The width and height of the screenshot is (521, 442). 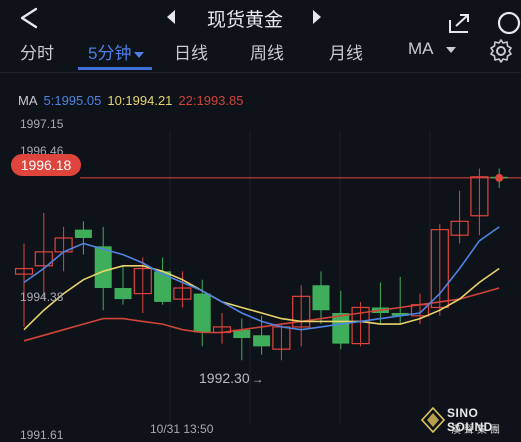 I want to click on logo-text-cn: 漢聲集團, so click(x=477, y=430).